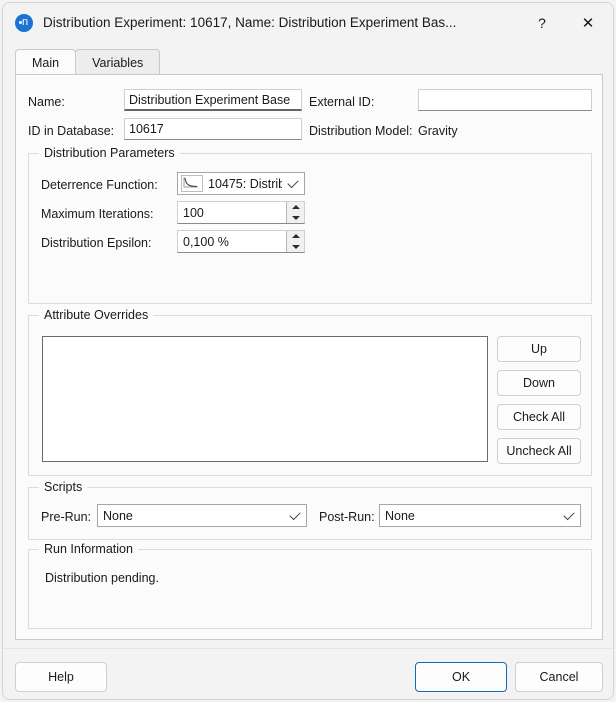  I want to click on pre-run-label: Pre-Run:, so click(66, 517).